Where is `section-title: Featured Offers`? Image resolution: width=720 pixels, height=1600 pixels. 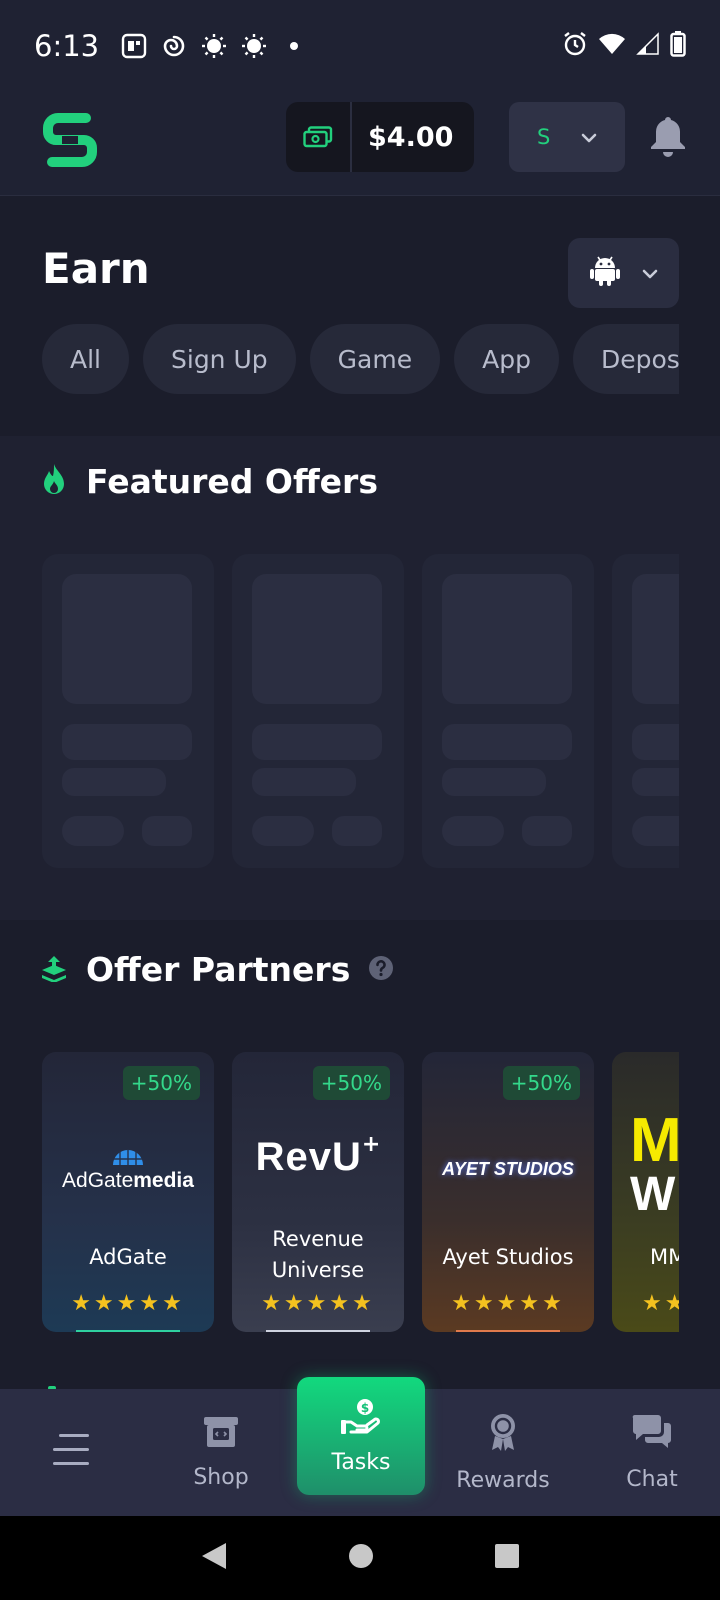
section-title: Featured Offers is located at coordinates (232, 481).